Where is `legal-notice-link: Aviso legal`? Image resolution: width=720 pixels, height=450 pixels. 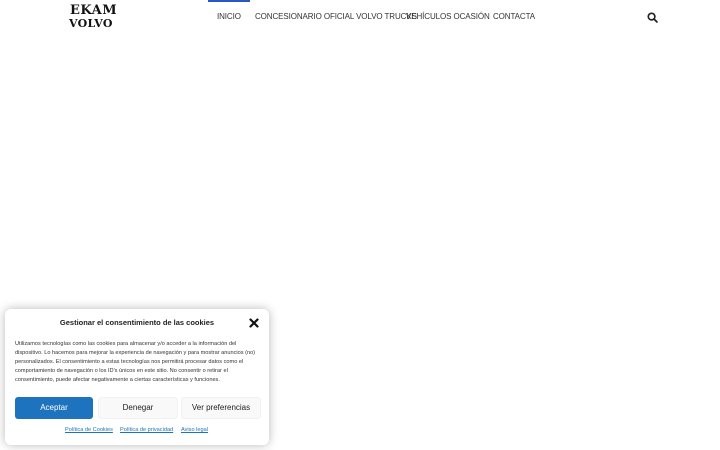 legal-notice-link: Aviso legal is located at coordinates (194, 430).